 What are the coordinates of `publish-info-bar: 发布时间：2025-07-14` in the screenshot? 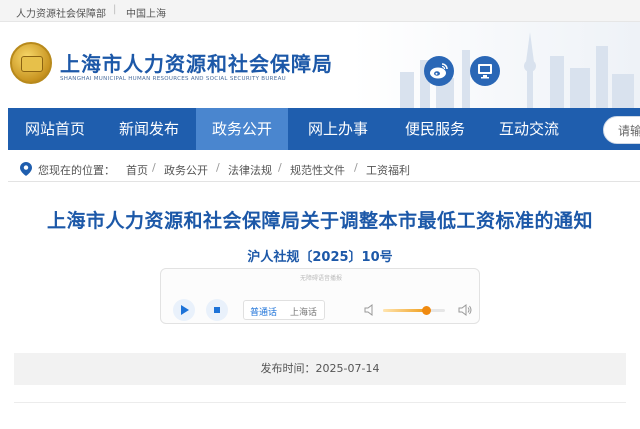 It's located at (320, 369).